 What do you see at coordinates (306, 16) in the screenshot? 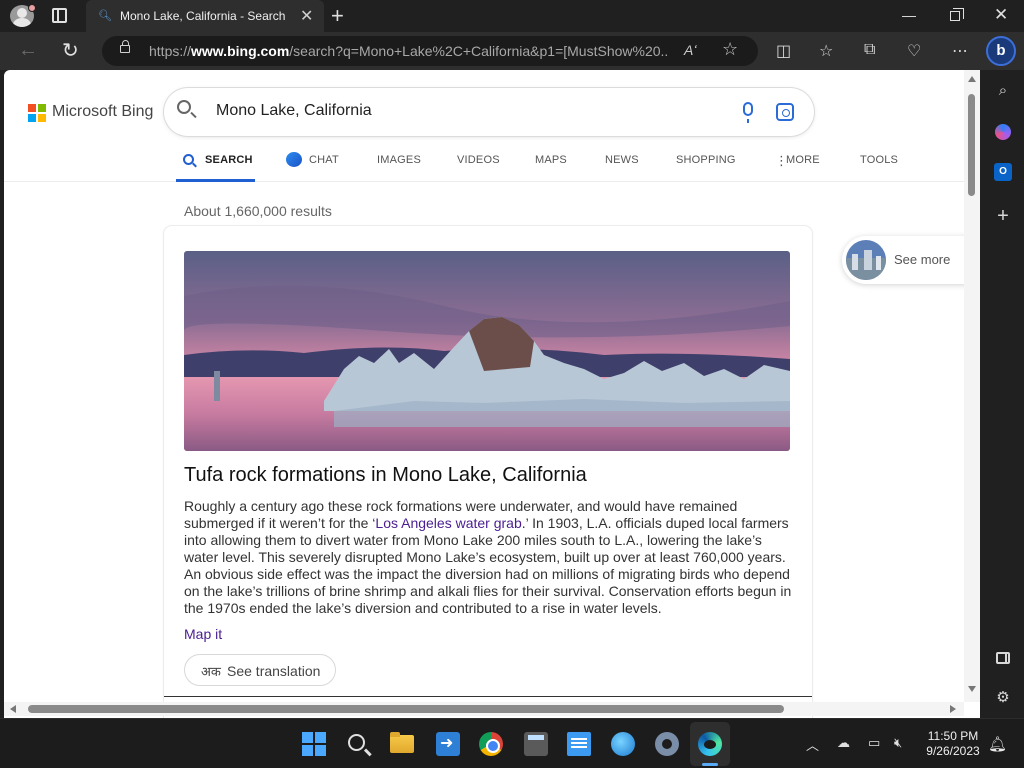
I see `tab-close-icon: ✕` at bounding box center [306, 16].